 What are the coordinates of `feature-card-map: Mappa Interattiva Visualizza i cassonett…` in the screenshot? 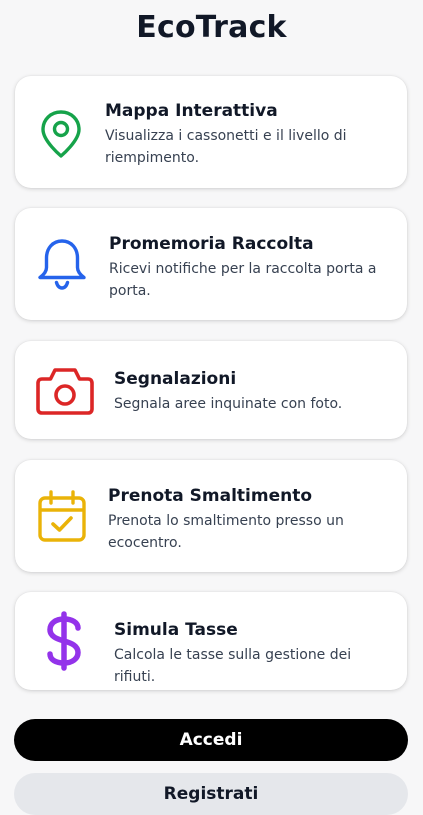 It's located at (211, 132).